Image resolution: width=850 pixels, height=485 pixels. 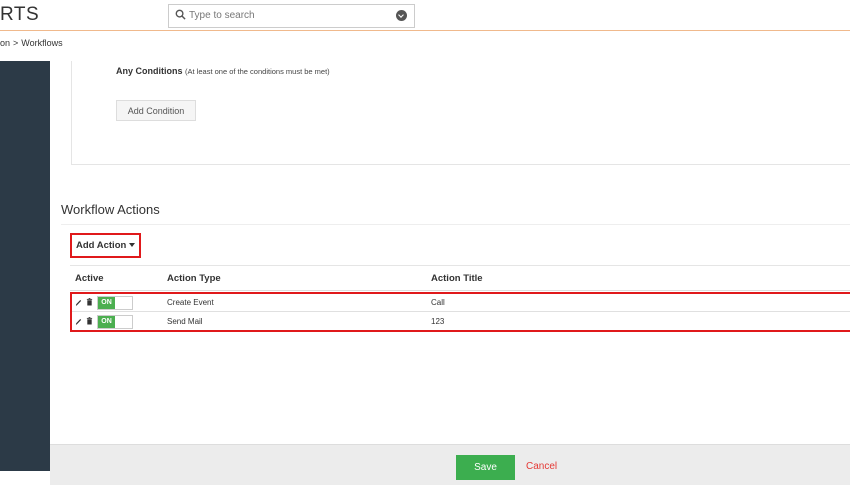 What do you see at coordinates (291, 16) in the screenshot?
I see `search-box: Type to search` at bounding box center [291, 16].